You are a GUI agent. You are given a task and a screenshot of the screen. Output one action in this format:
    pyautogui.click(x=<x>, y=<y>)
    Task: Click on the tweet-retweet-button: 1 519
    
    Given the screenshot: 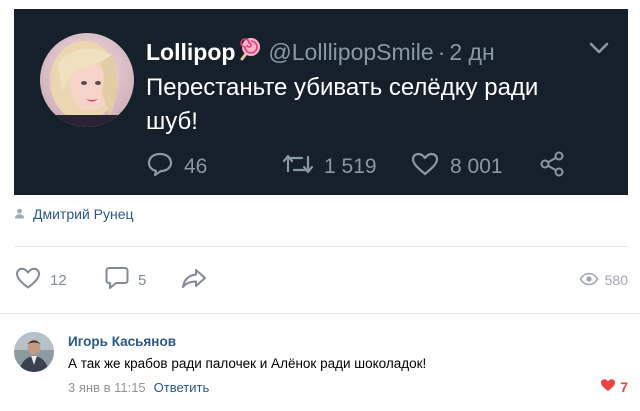 What is the action you would take?
    pyautogui.click(x=329, y=167)
    